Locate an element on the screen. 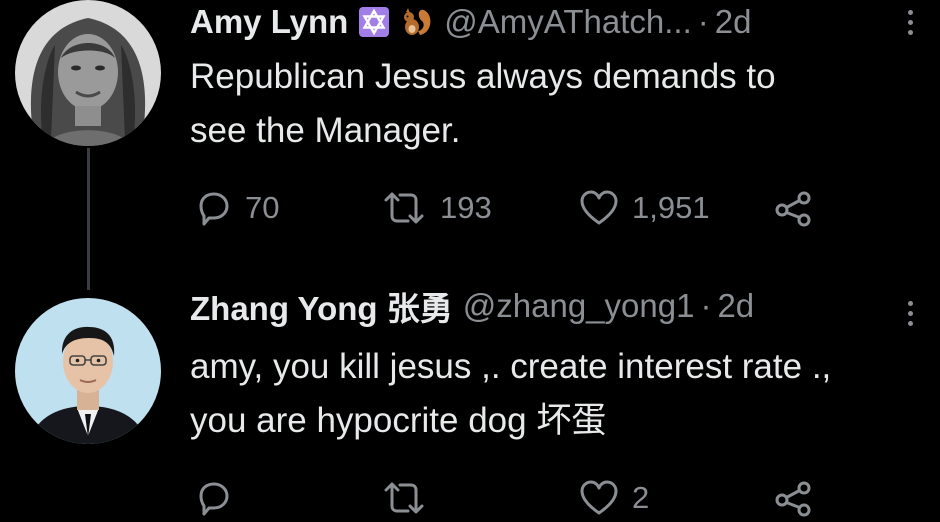 This screenshot has width=940, height=522. like-button: 1,951 is located at coordinates (644, 208).